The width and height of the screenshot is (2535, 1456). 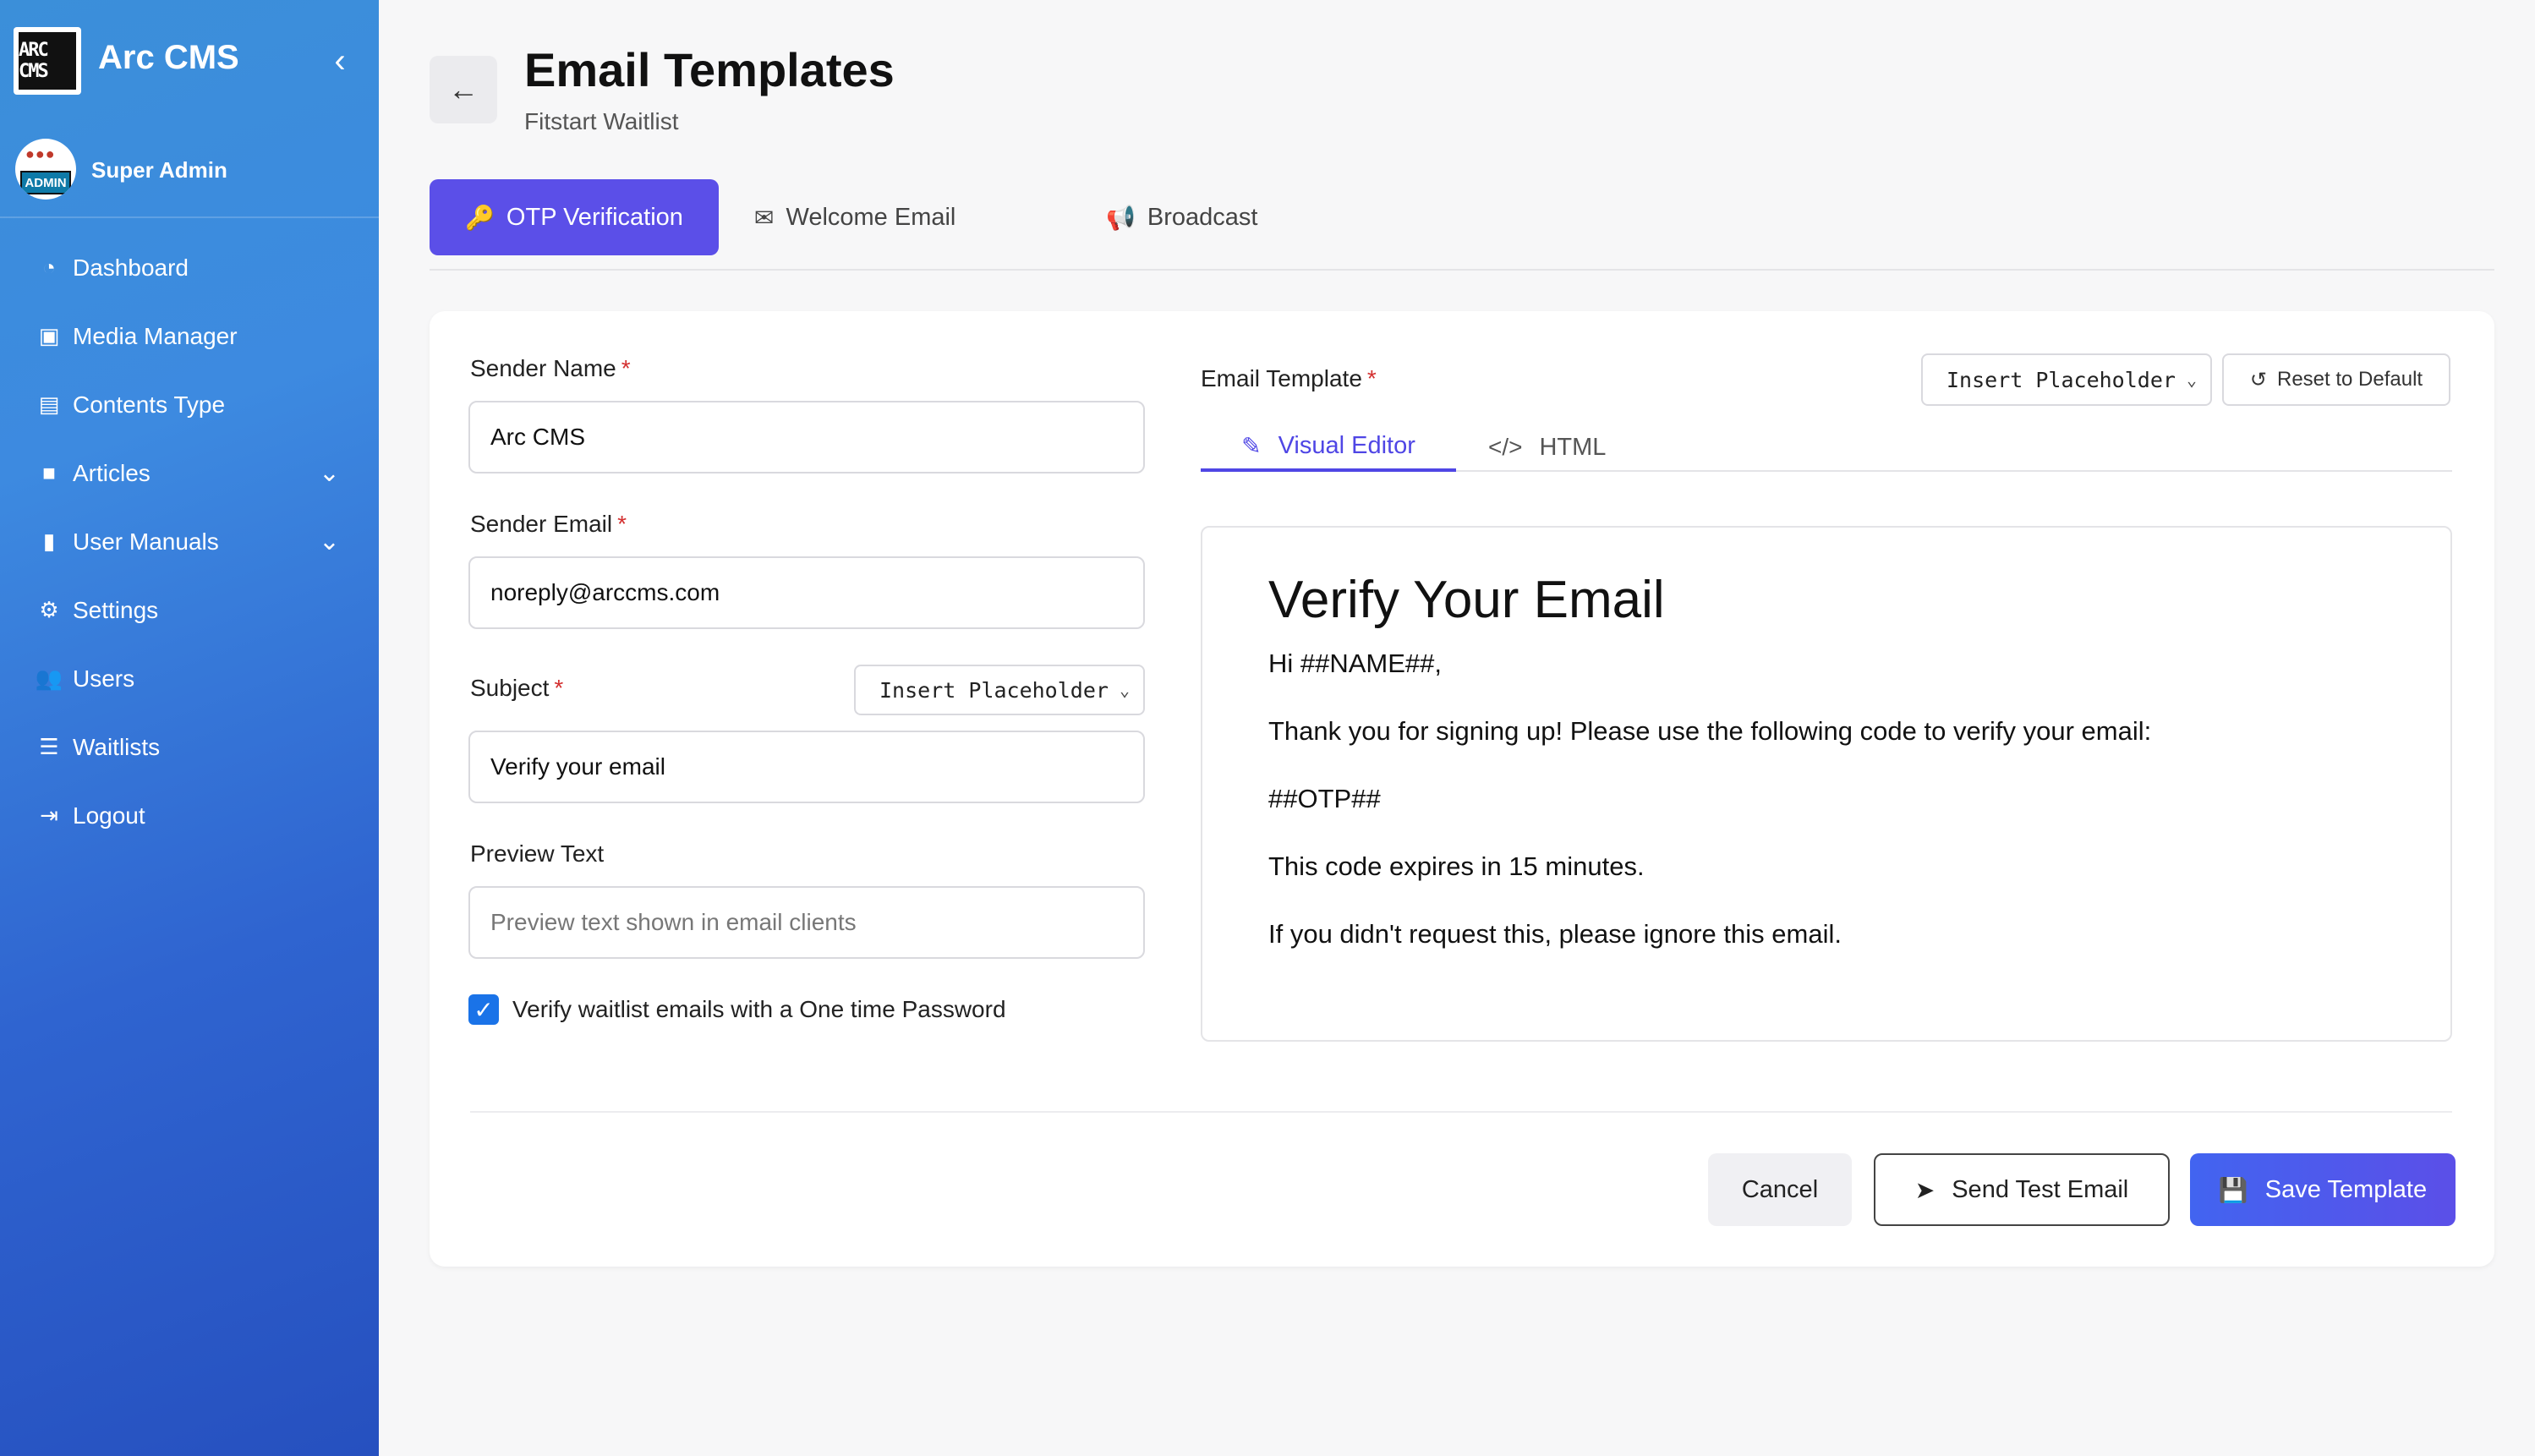 What do you see at coordinates (49, 747) in the screenshot?
I see `list-icon: ☰` at bounding box center [49, 747].